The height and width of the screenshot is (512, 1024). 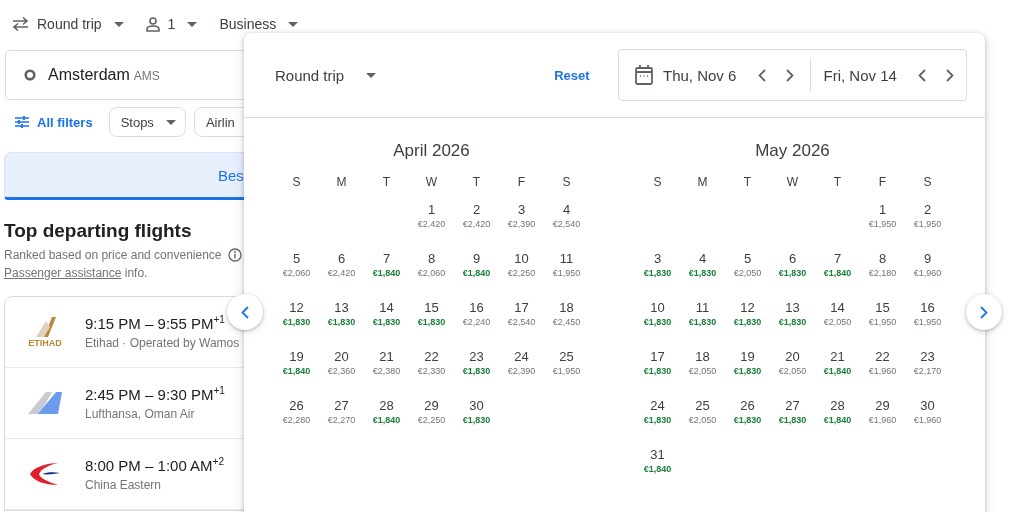 I want to click on calendar-day: 3 €2,390, so click(x=521, y=223).